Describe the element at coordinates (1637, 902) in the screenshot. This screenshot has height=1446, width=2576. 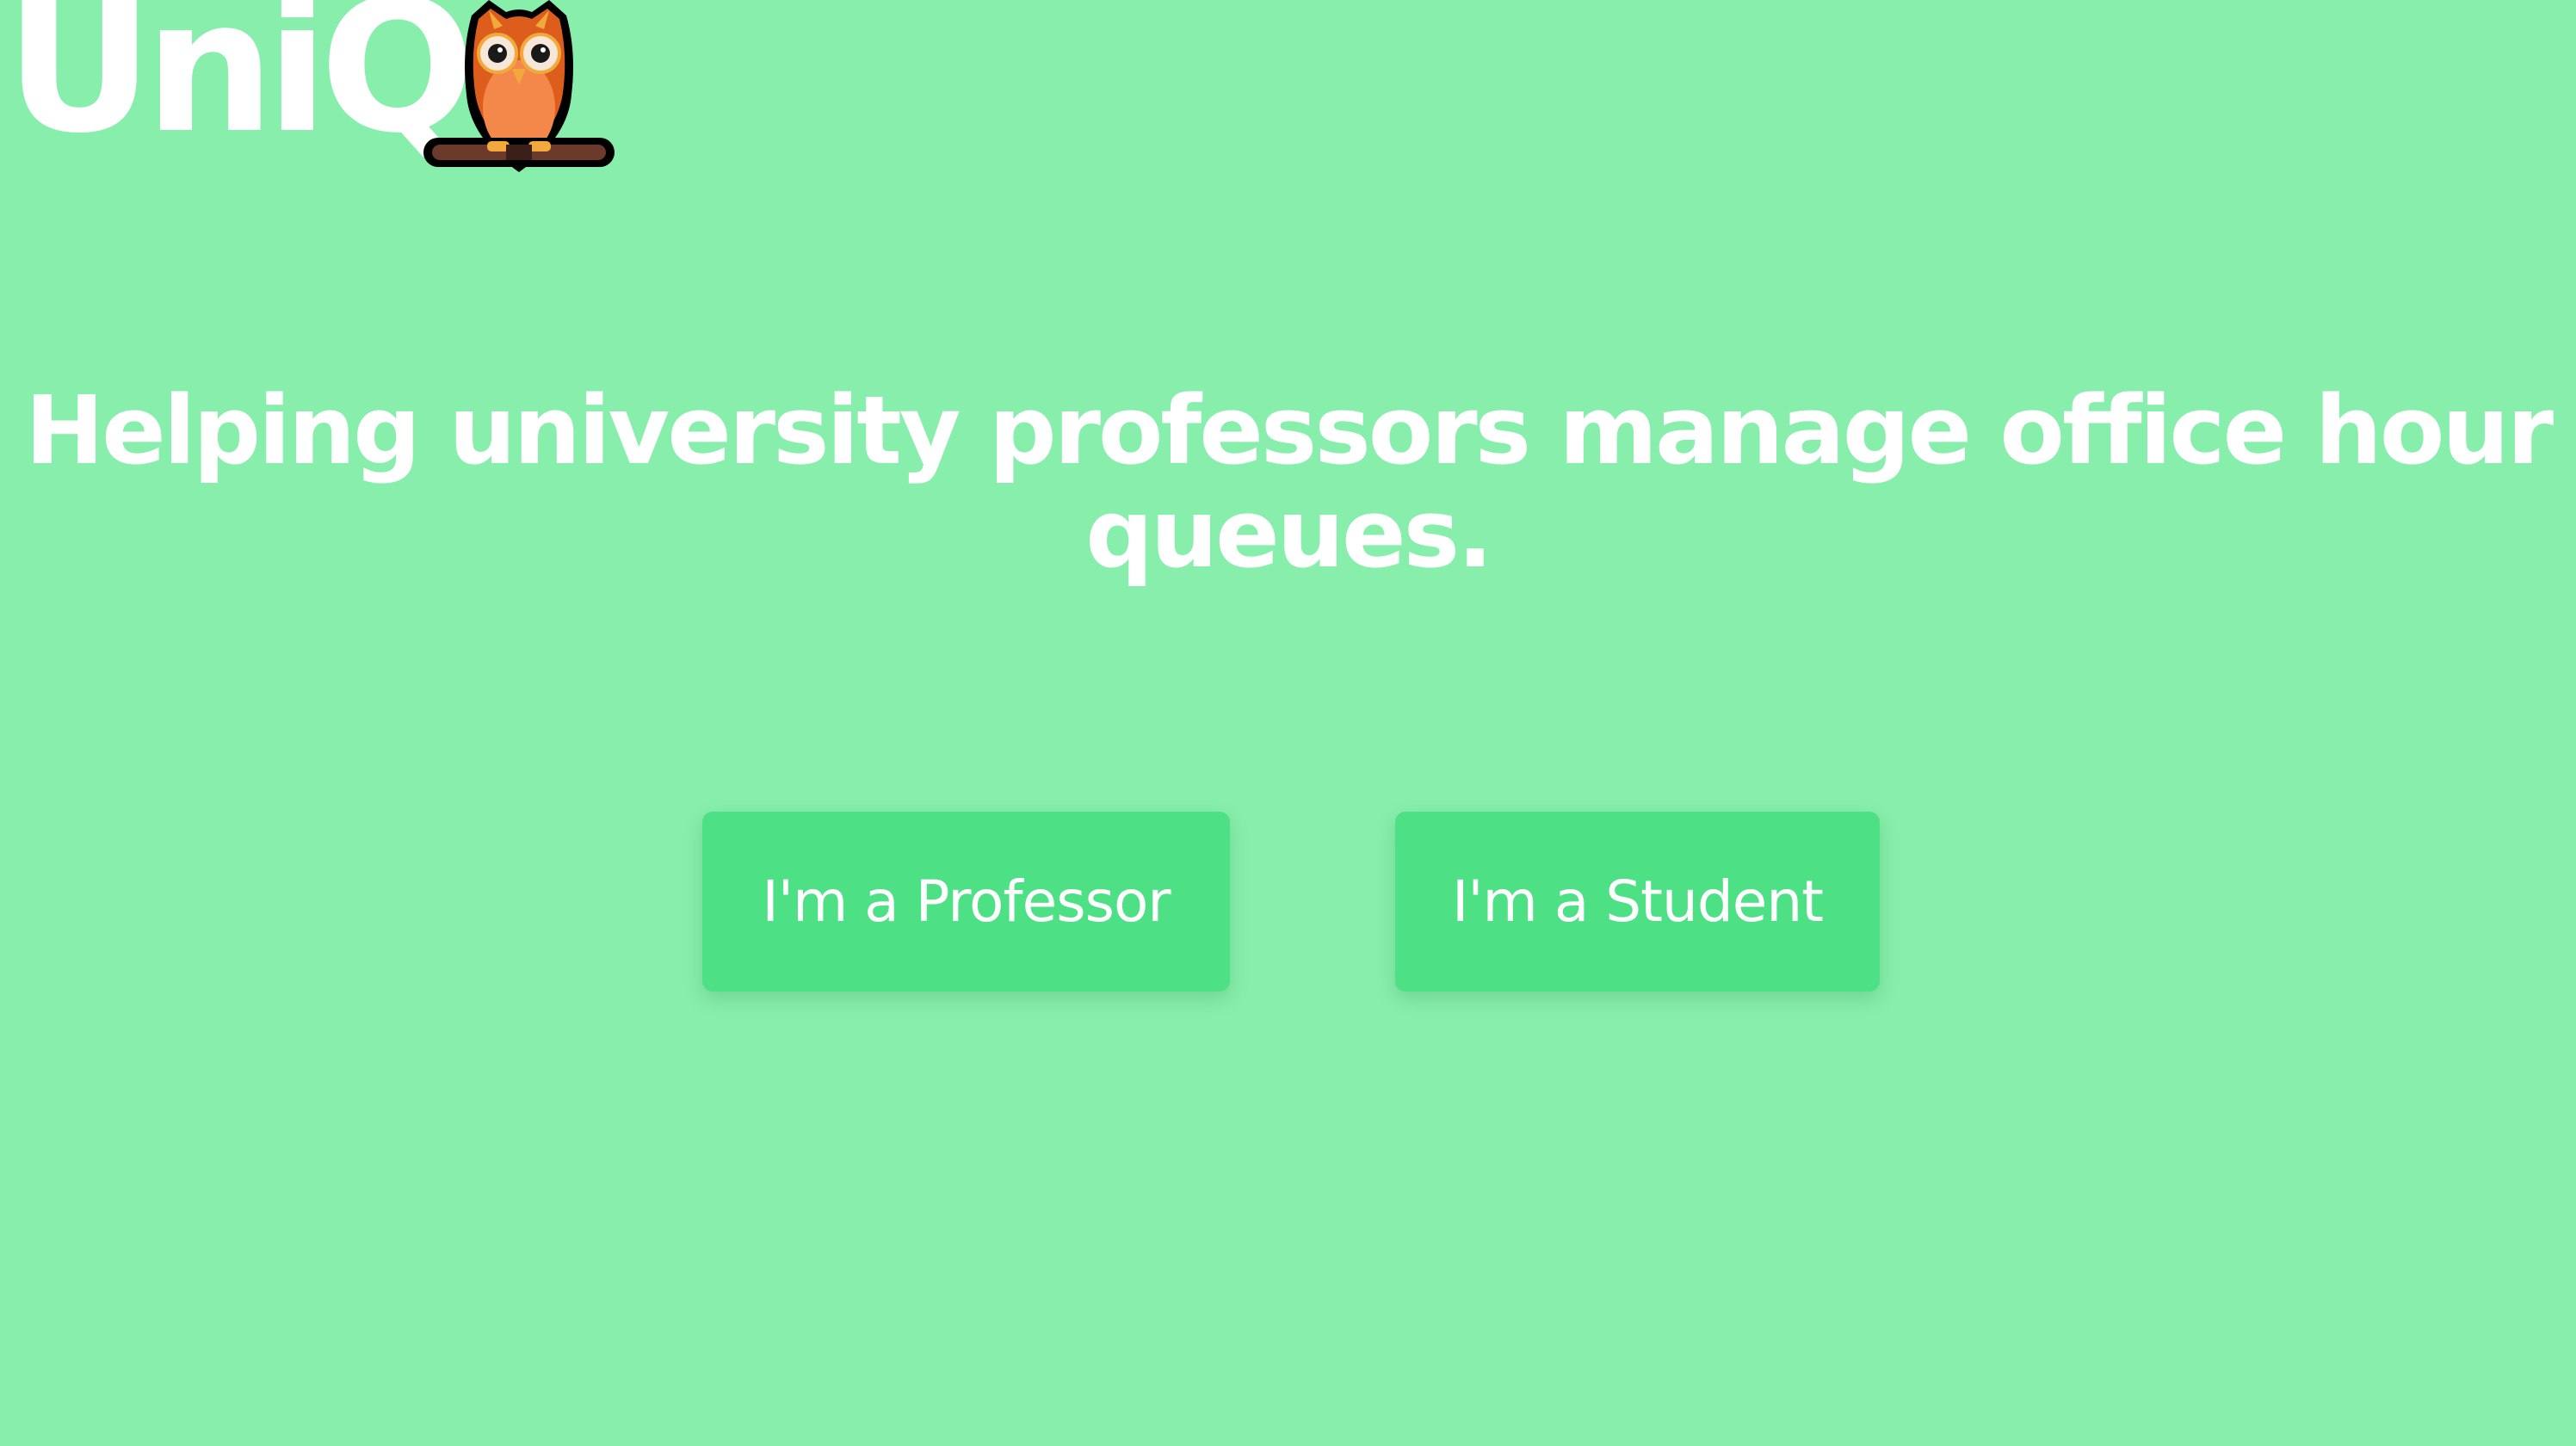
I see `student-button: I'm a Student` at that location.